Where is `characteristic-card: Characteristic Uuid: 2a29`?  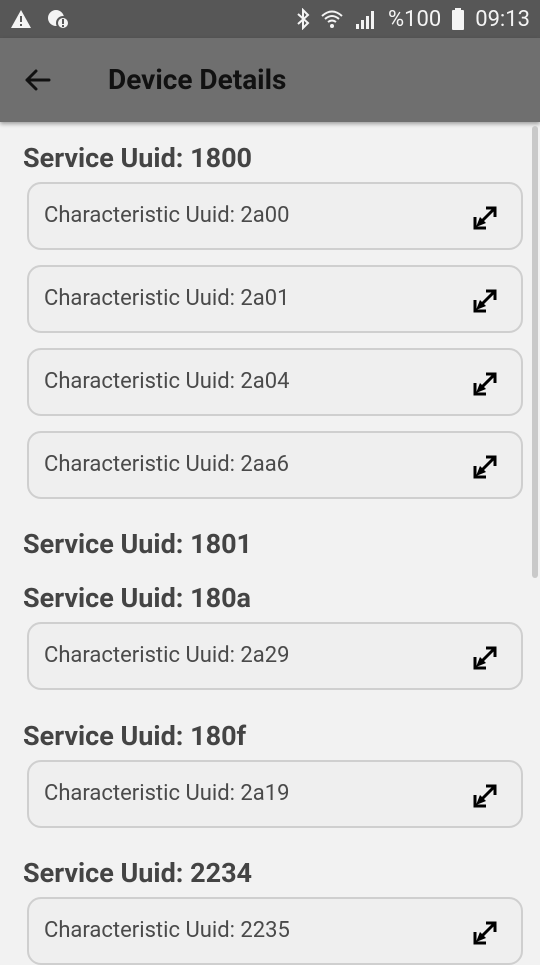
characteristic-card: Characteristic Uuid: 2a29 is located at coordinates (275, 656).